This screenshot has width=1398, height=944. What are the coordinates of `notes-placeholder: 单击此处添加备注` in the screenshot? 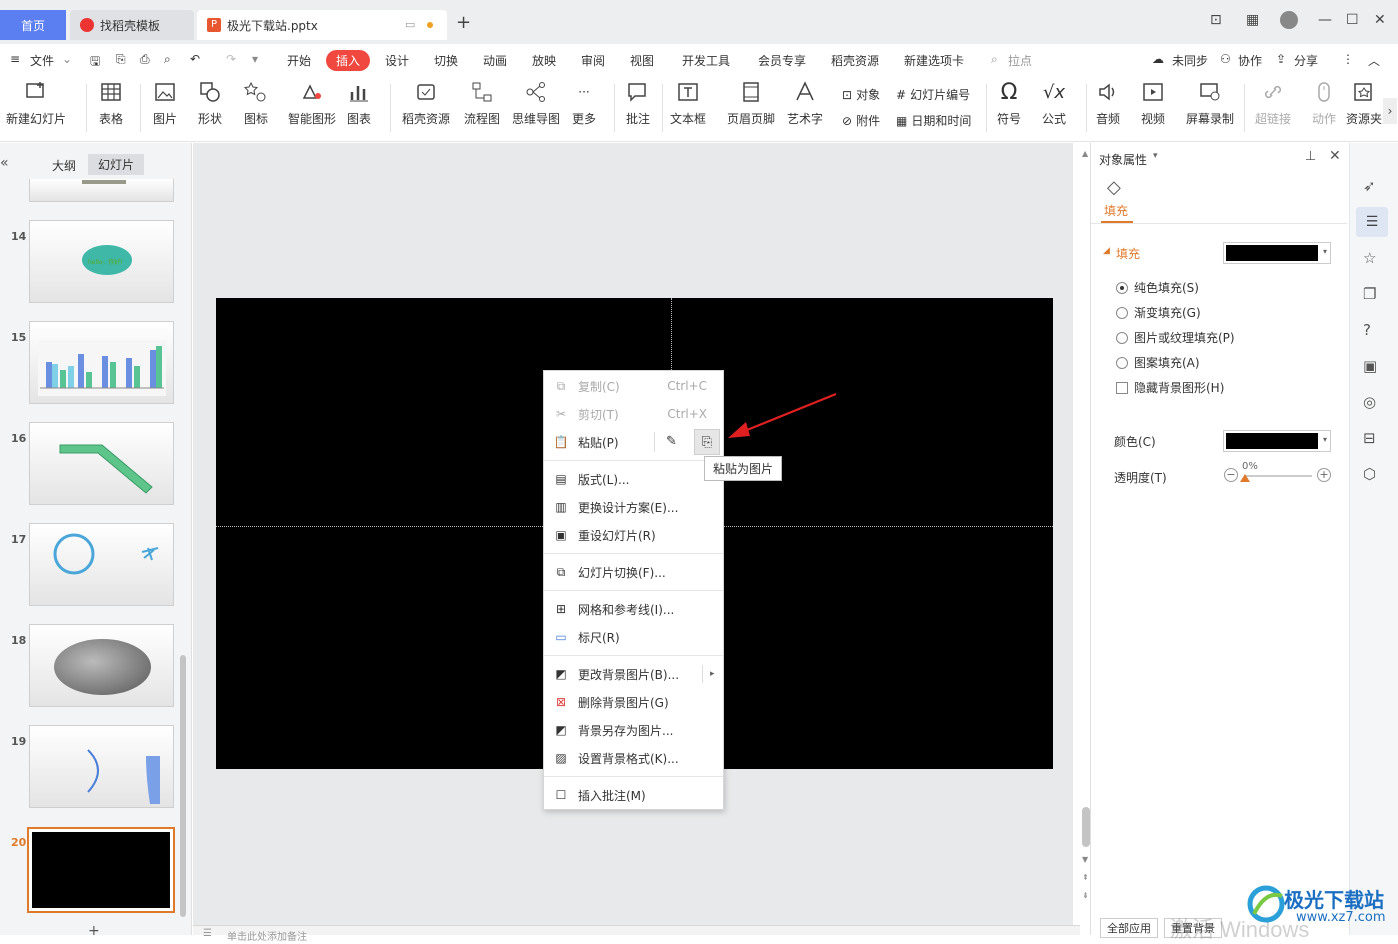 It's located at (267, 935).